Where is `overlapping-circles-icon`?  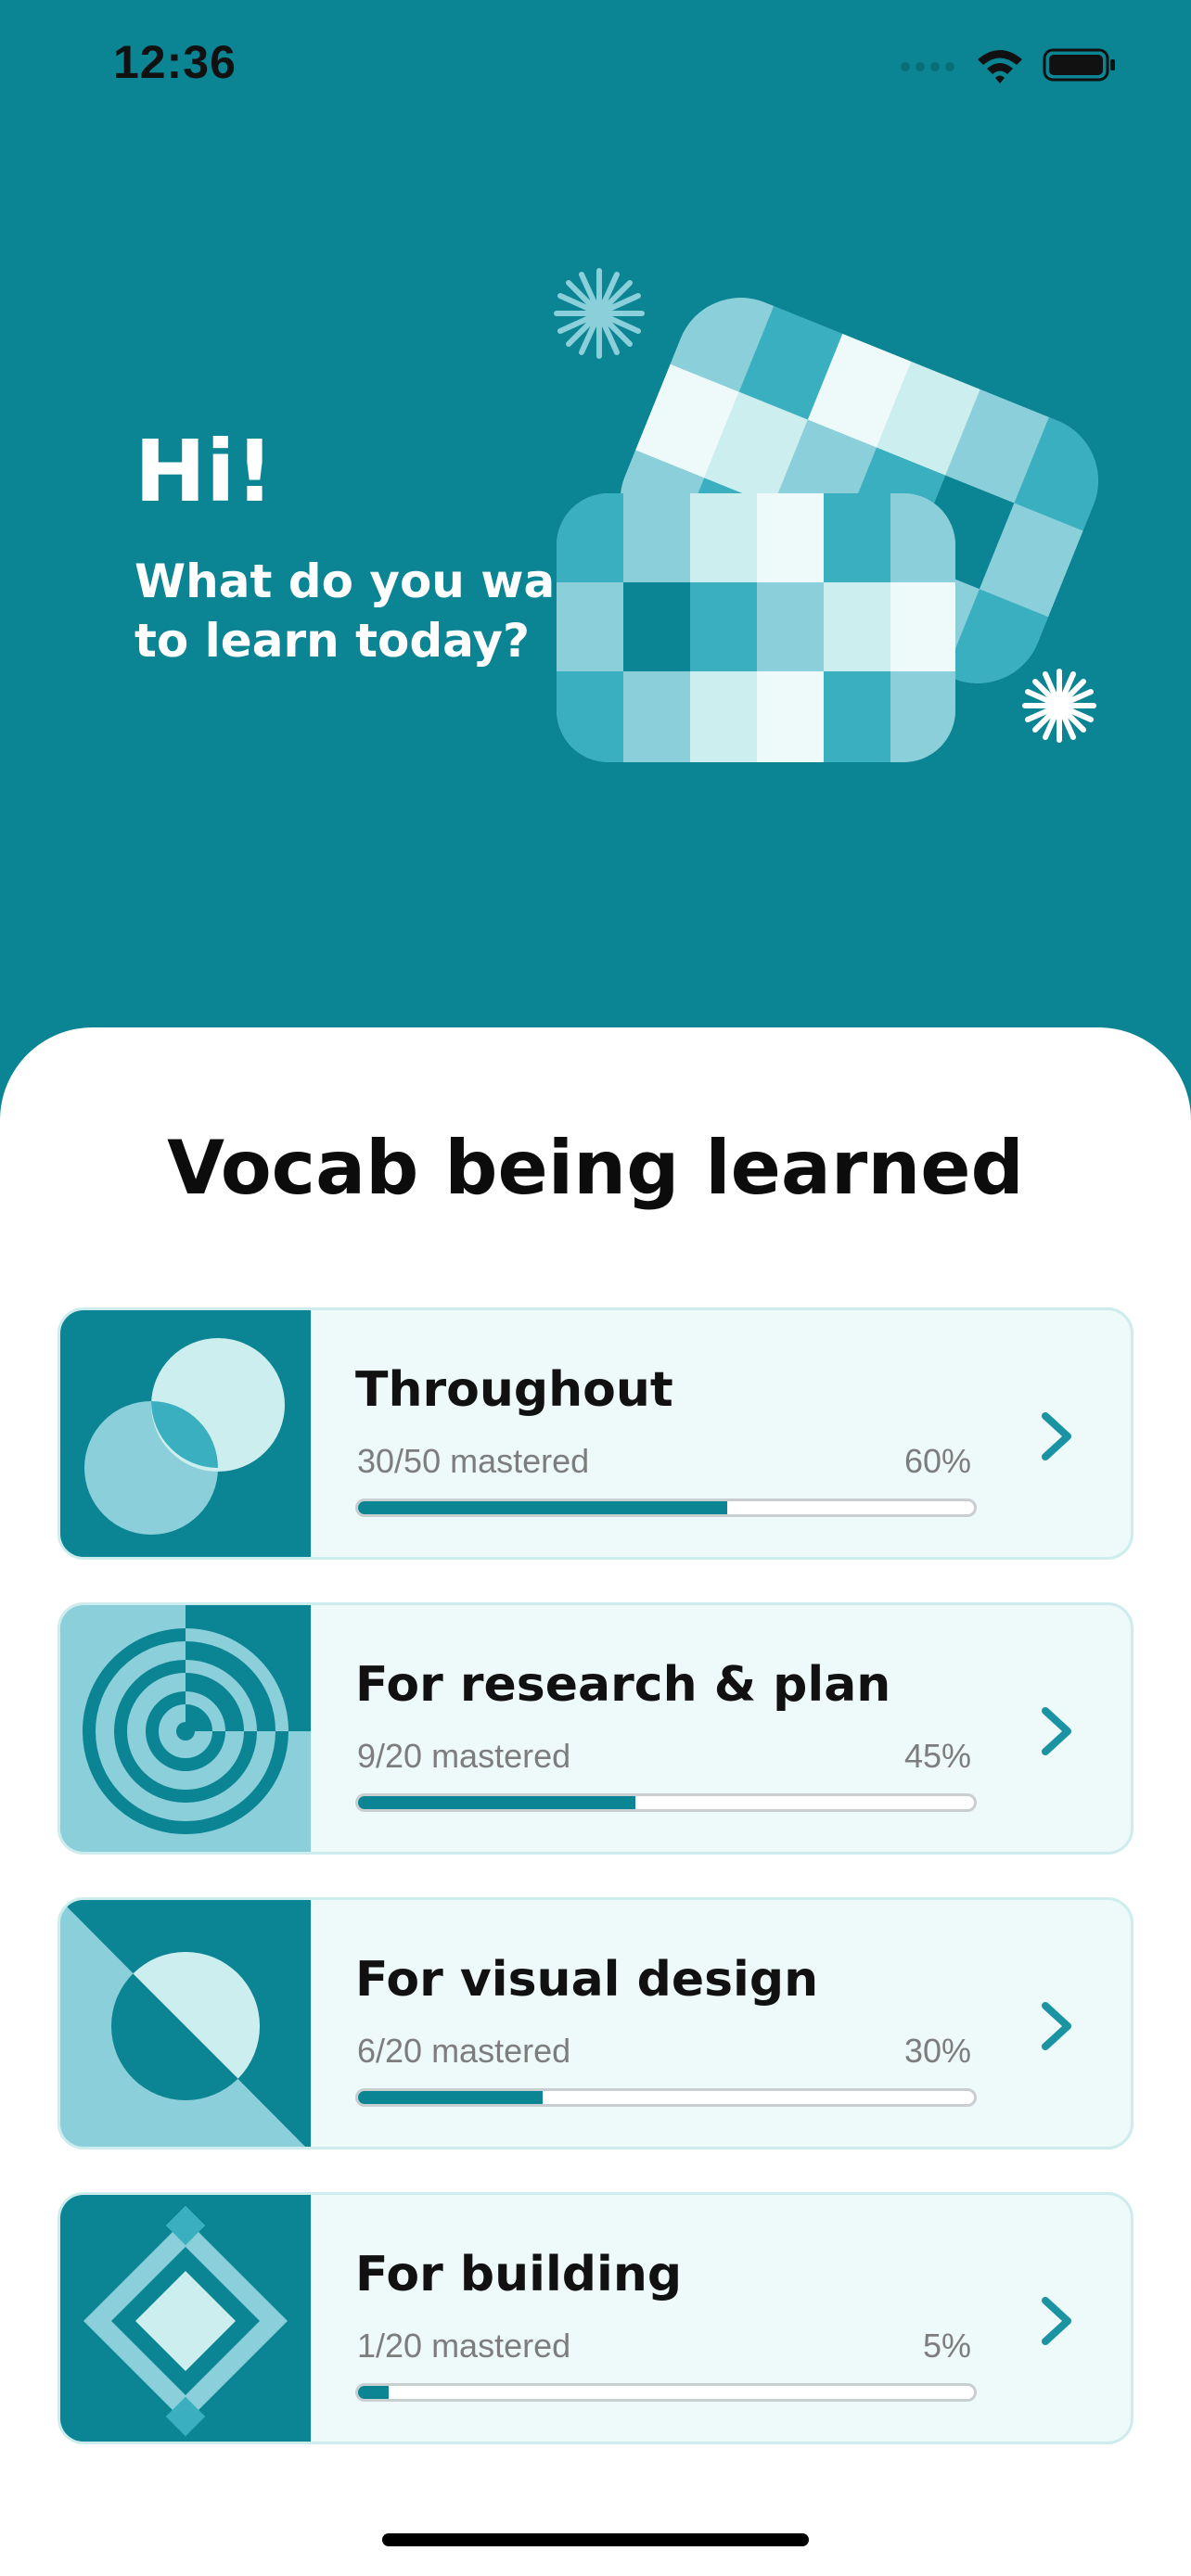
overlapping-circles-icon is located at coordinates (185, 1433).